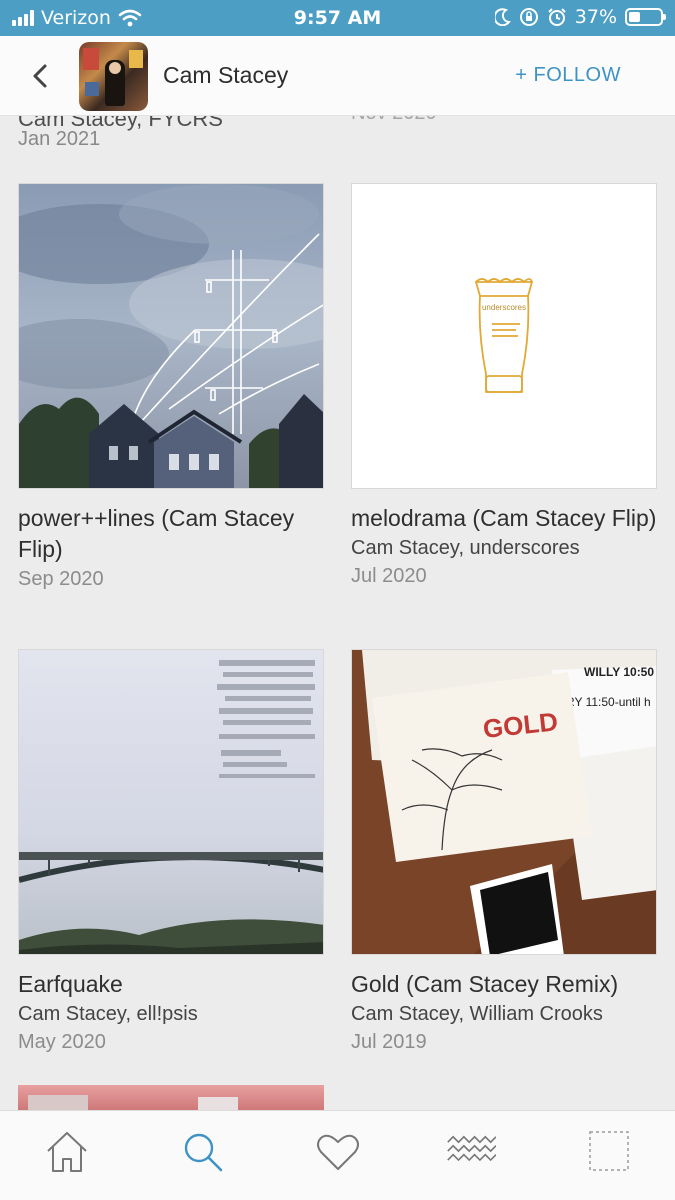 This screenshot has width=675, height=1200. I want to click on avatar, so click(113, 76).